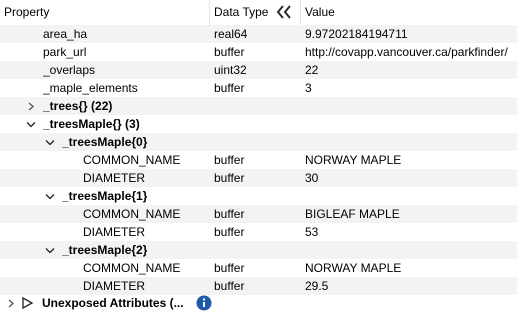 The image size is (517, 317). I want to click on property-name: _treesMaple{2}, so click(105, 250).